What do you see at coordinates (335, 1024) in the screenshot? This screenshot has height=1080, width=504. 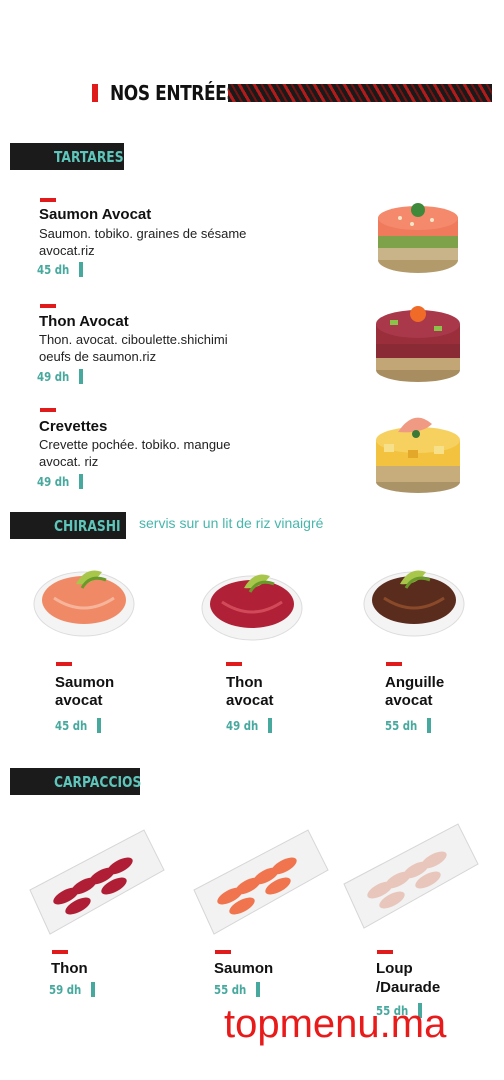 I see `watermark: topmenu.ma` at bounding box center [335, 1024].